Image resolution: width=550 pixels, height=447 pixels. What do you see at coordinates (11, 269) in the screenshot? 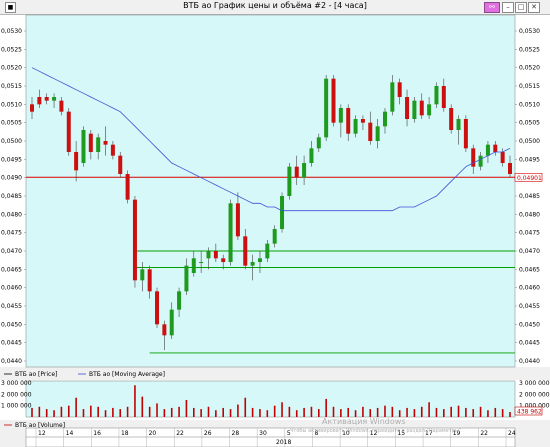
I see `price-tick-label-left: 0,0465` at bounding box center [11, 269].